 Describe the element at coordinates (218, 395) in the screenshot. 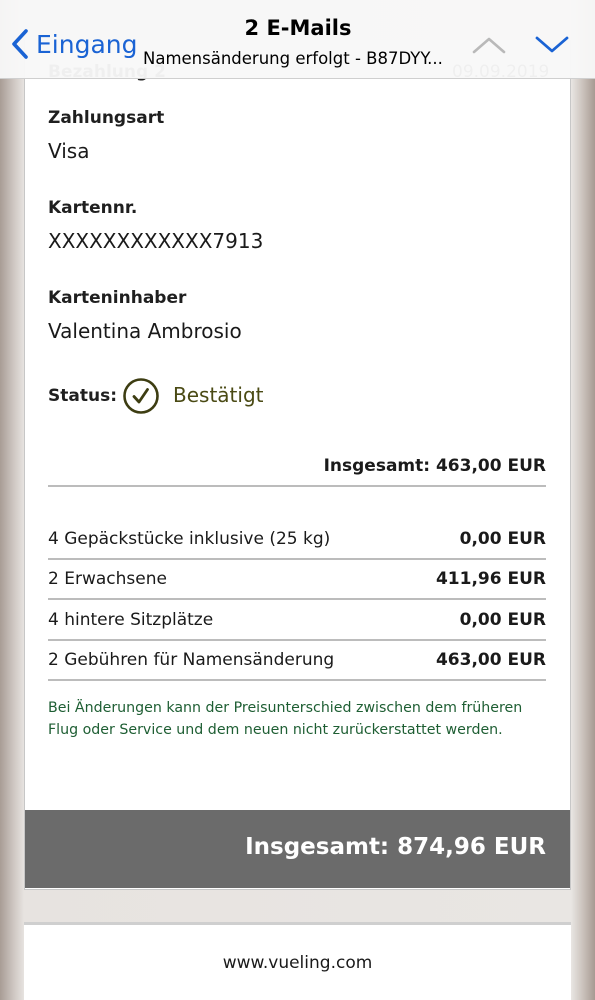

I see `status-value: Bestätigt` at that location.